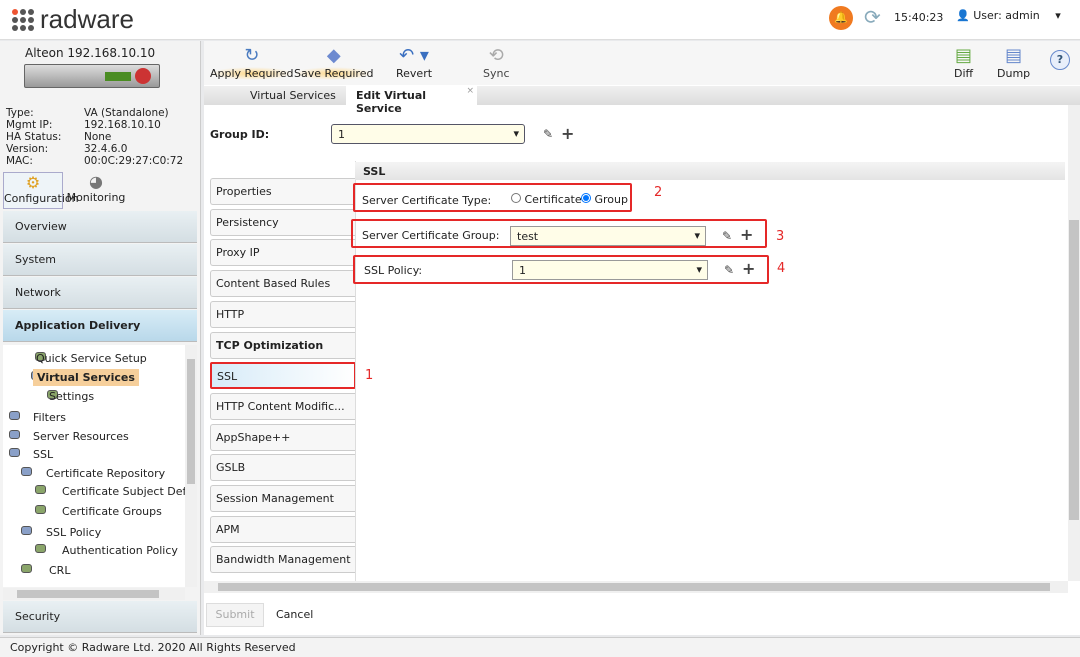 The width and height of the screenshot is (1080, 657). Describe the element at coordinates (94, 594) in the screenshot. I see `tree-horizontal-scrollbar` at that location.